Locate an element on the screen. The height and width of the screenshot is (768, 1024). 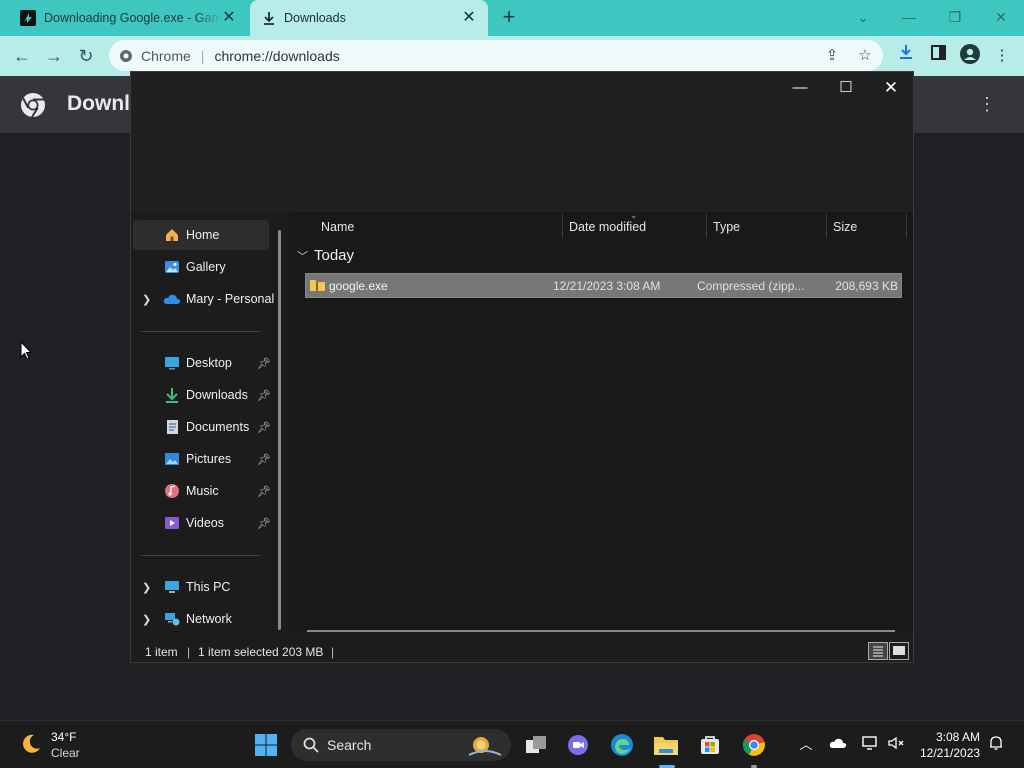
start-button is located at coordinates (266, 745).